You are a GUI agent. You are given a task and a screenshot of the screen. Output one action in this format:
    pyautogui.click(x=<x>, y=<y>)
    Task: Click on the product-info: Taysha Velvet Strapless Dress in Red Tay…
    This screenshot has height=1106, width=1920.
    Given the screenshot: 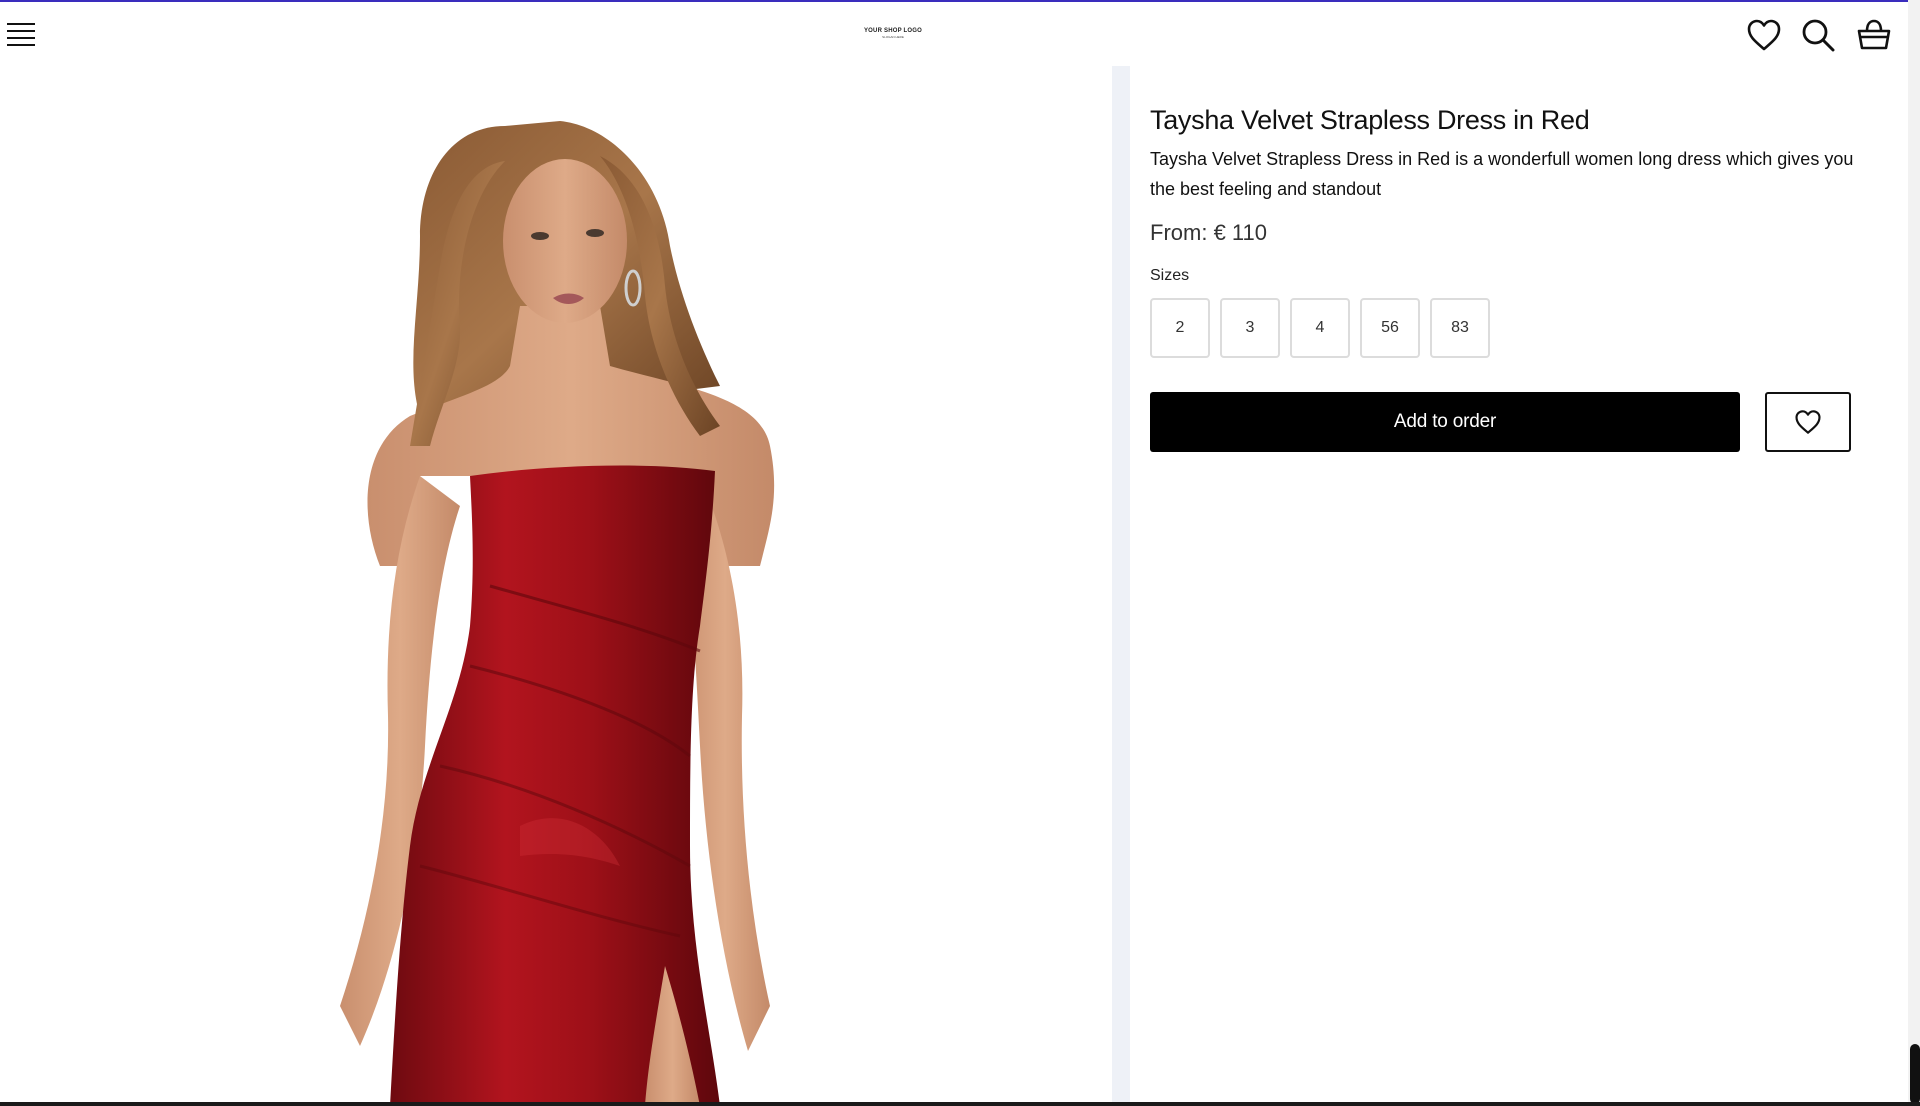 What is the action you would take?
    pyautogui.click(x=1505, y=276)
    